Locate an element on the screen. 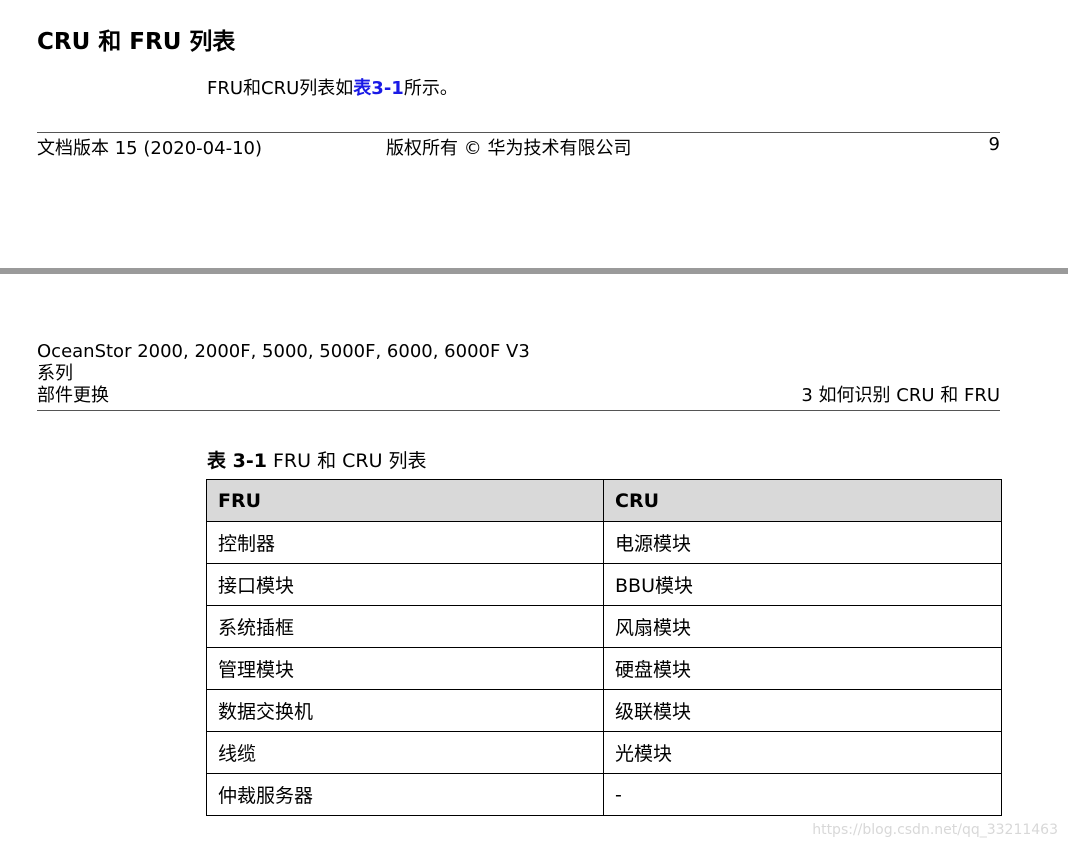  fru-cell: 接口模块 is located at coordinates (405, 584).